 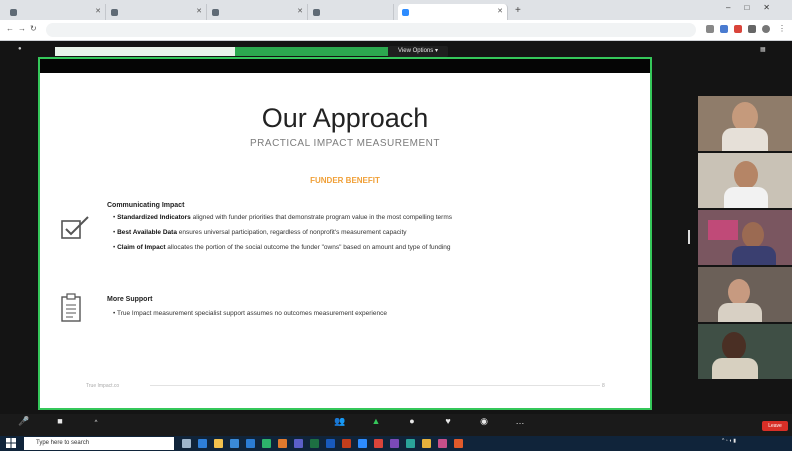 I want to click on background-object, so click(x=723, y=230).